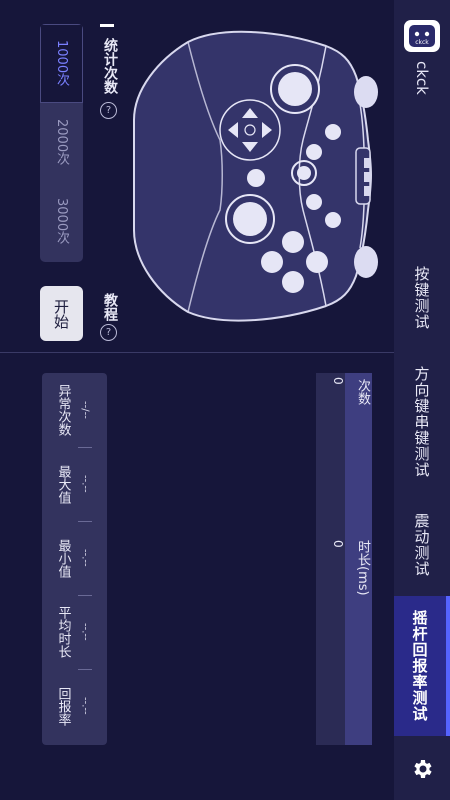 The height and width of the screenshot is (800, 450). I want to click on stat-report-rate: --.-- 回报率, so click(74, 706).